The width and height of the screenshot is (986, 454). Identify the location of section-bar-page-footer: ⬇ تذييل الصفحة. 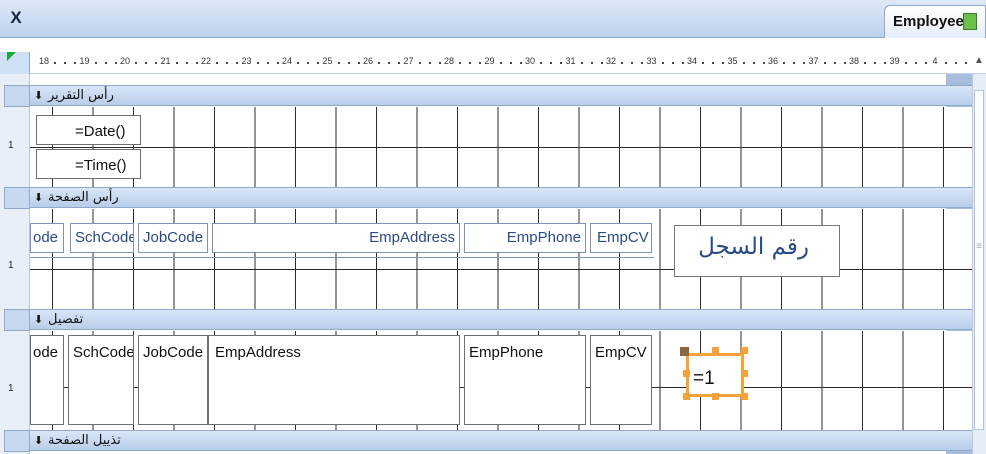
(501, 440).